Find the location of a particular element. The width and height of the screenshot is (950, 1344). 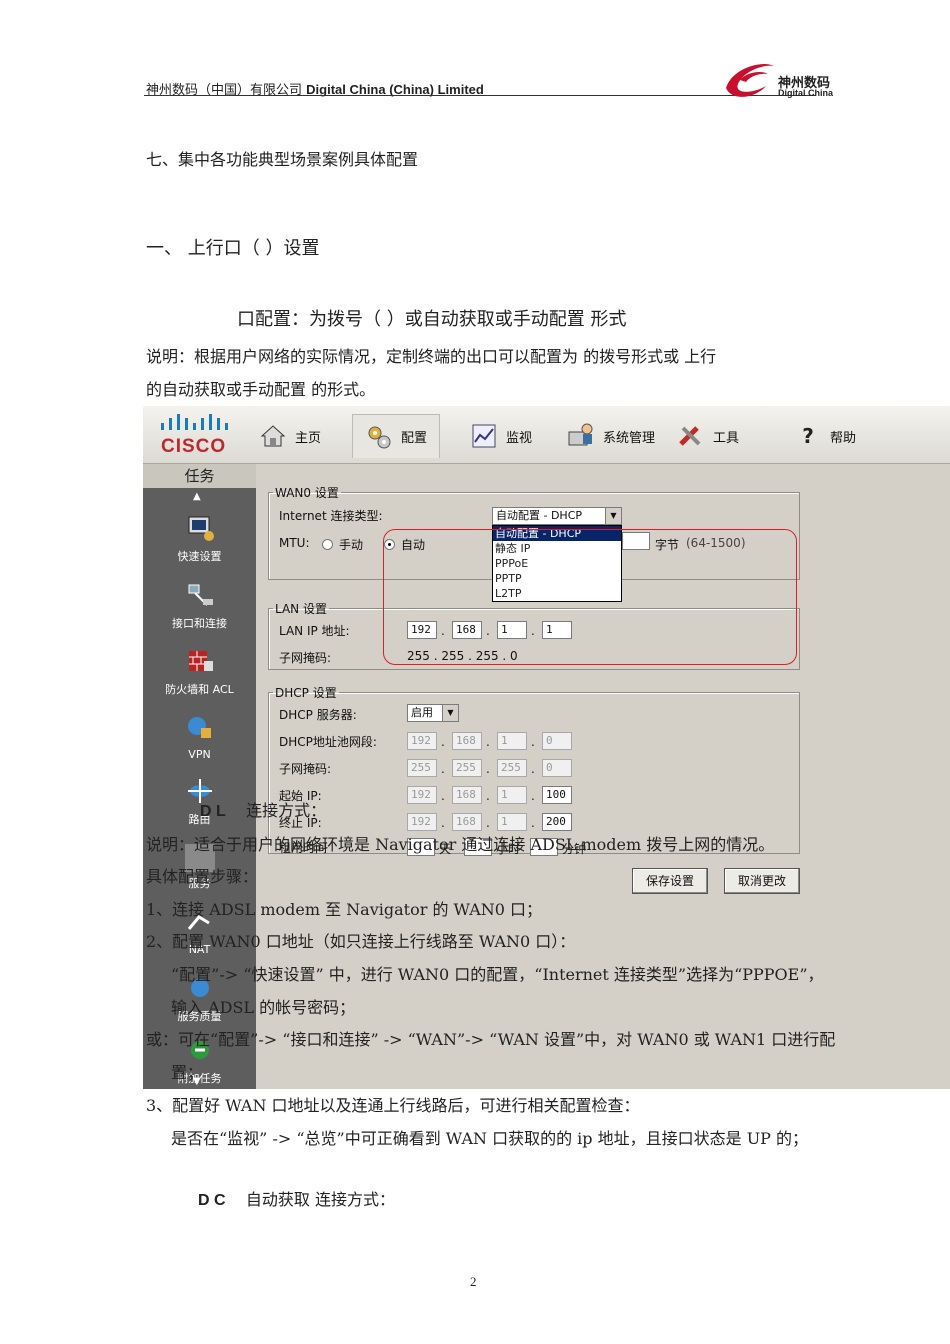

quick-setup-icon is located at coordinates (201, 528).